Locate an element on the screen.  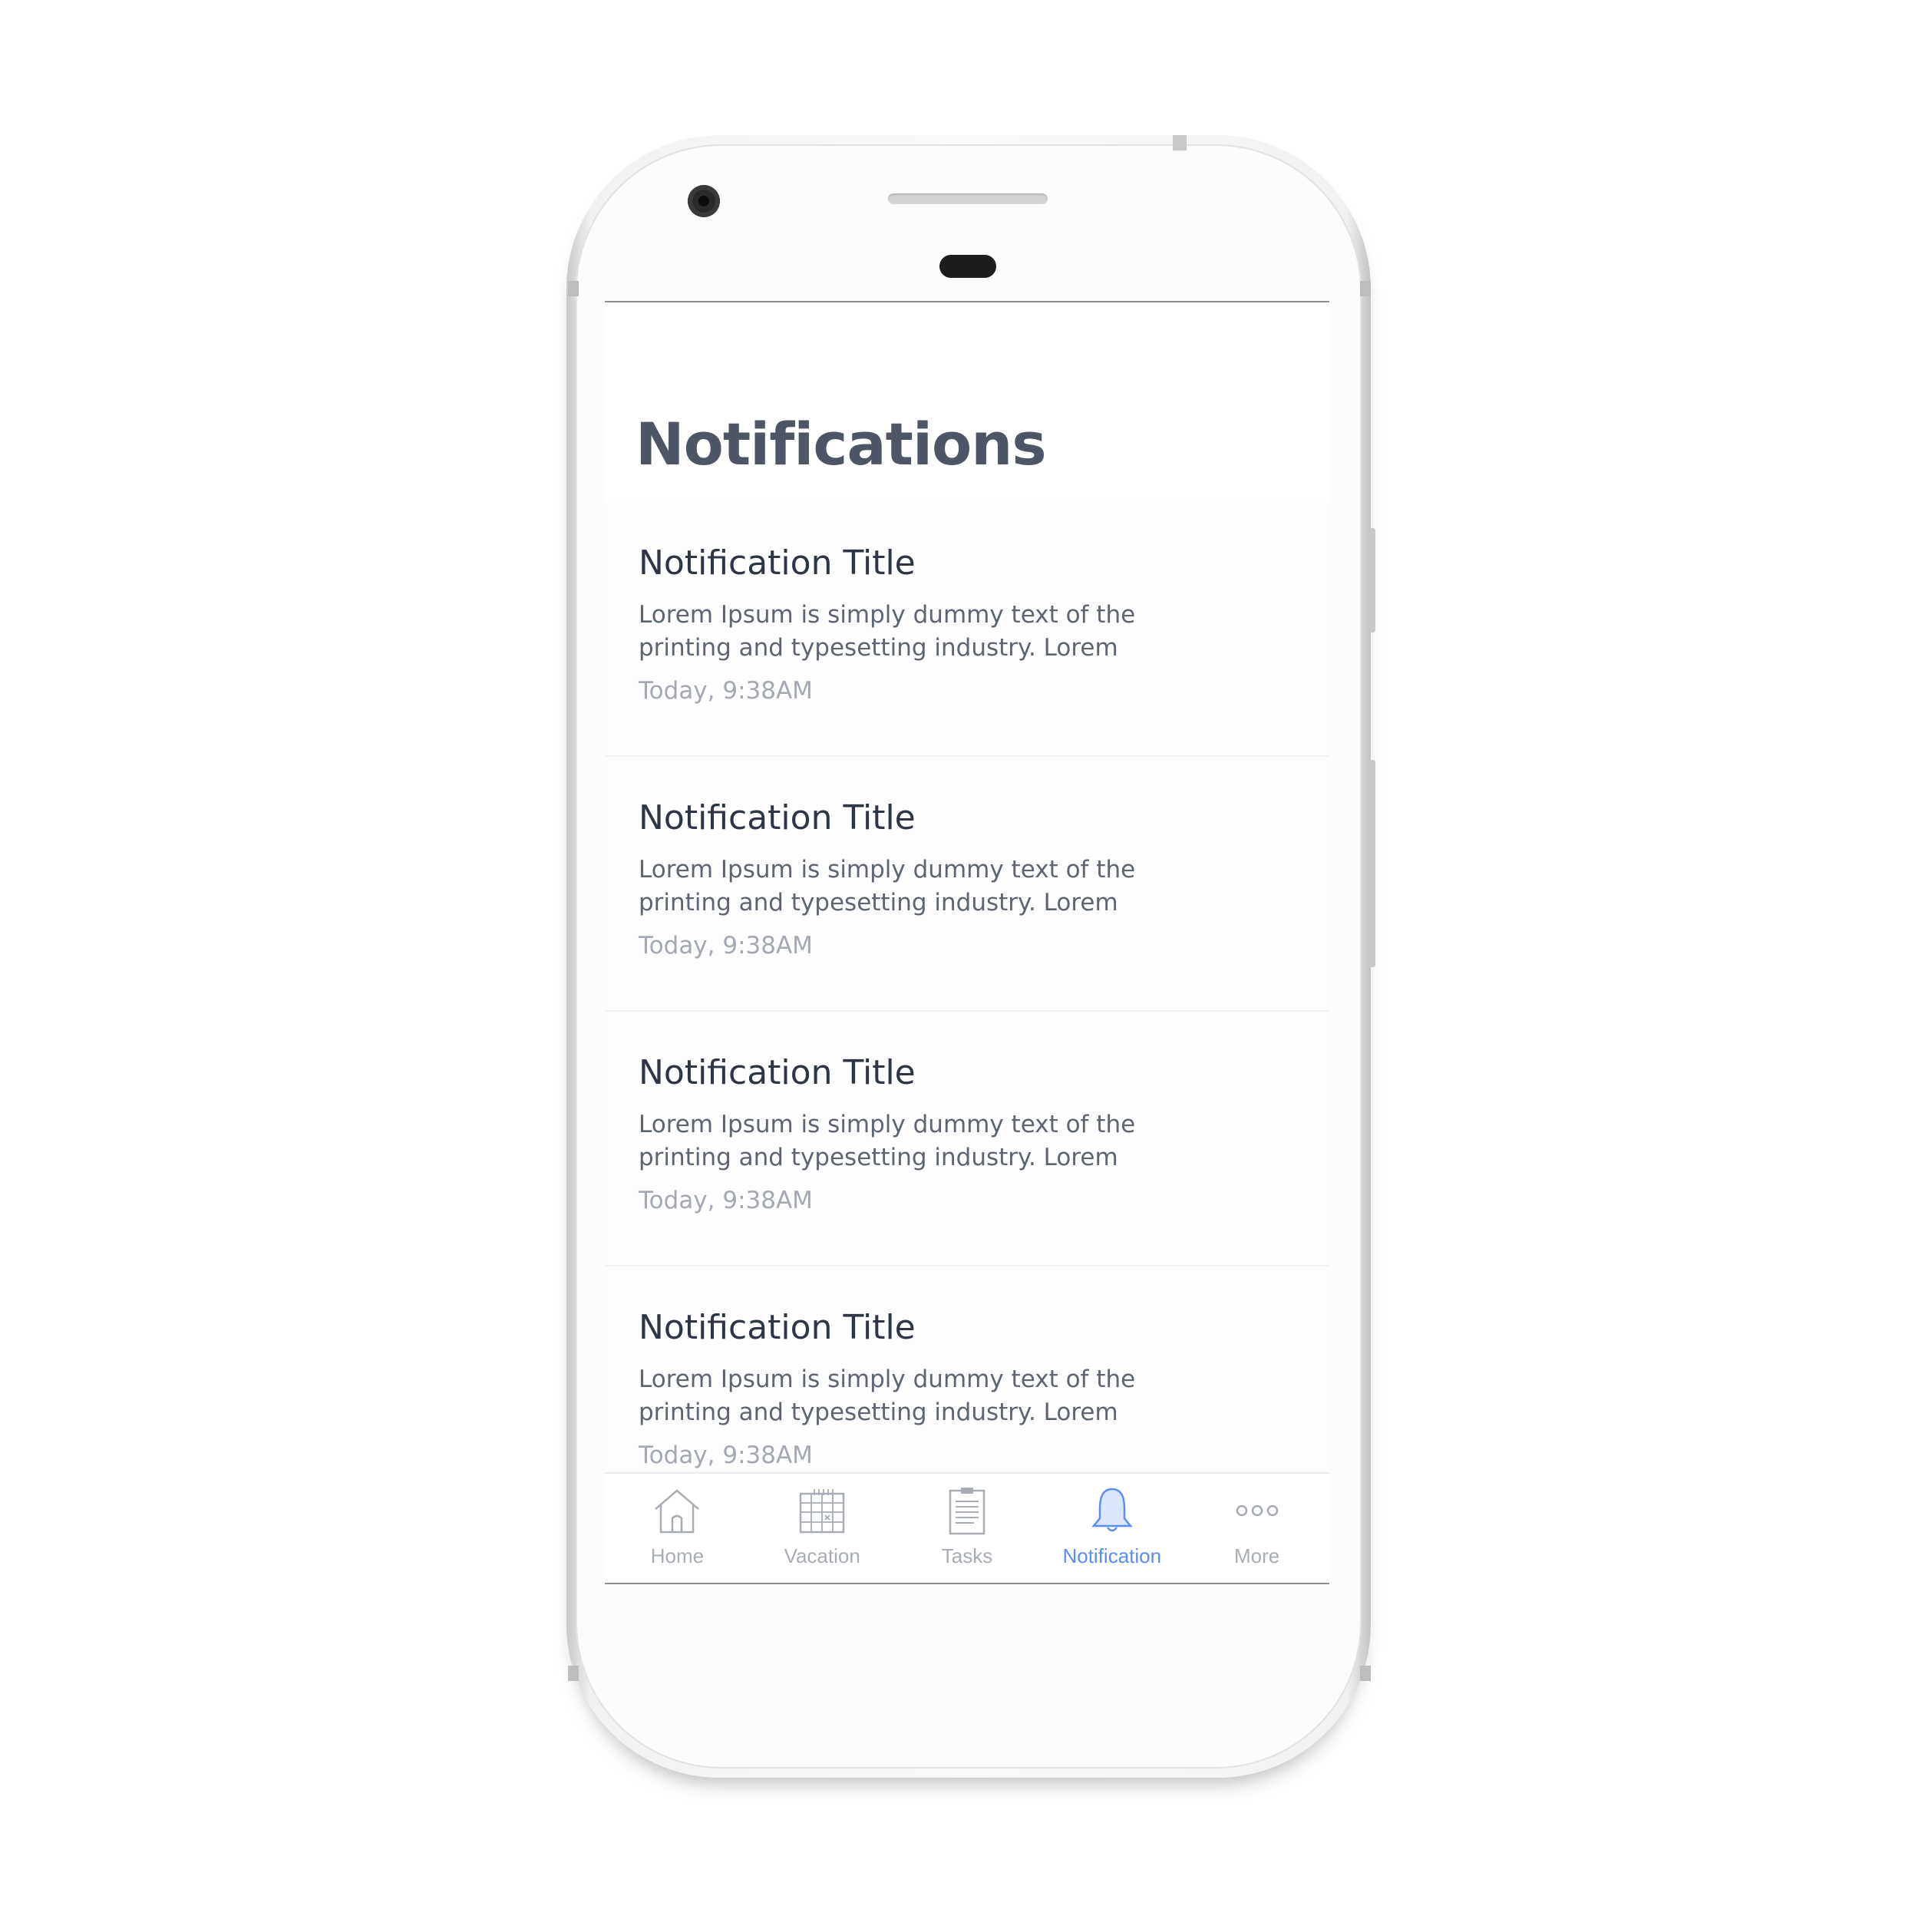
tab-notification: Notification is located at coordinates (1112, 1528).